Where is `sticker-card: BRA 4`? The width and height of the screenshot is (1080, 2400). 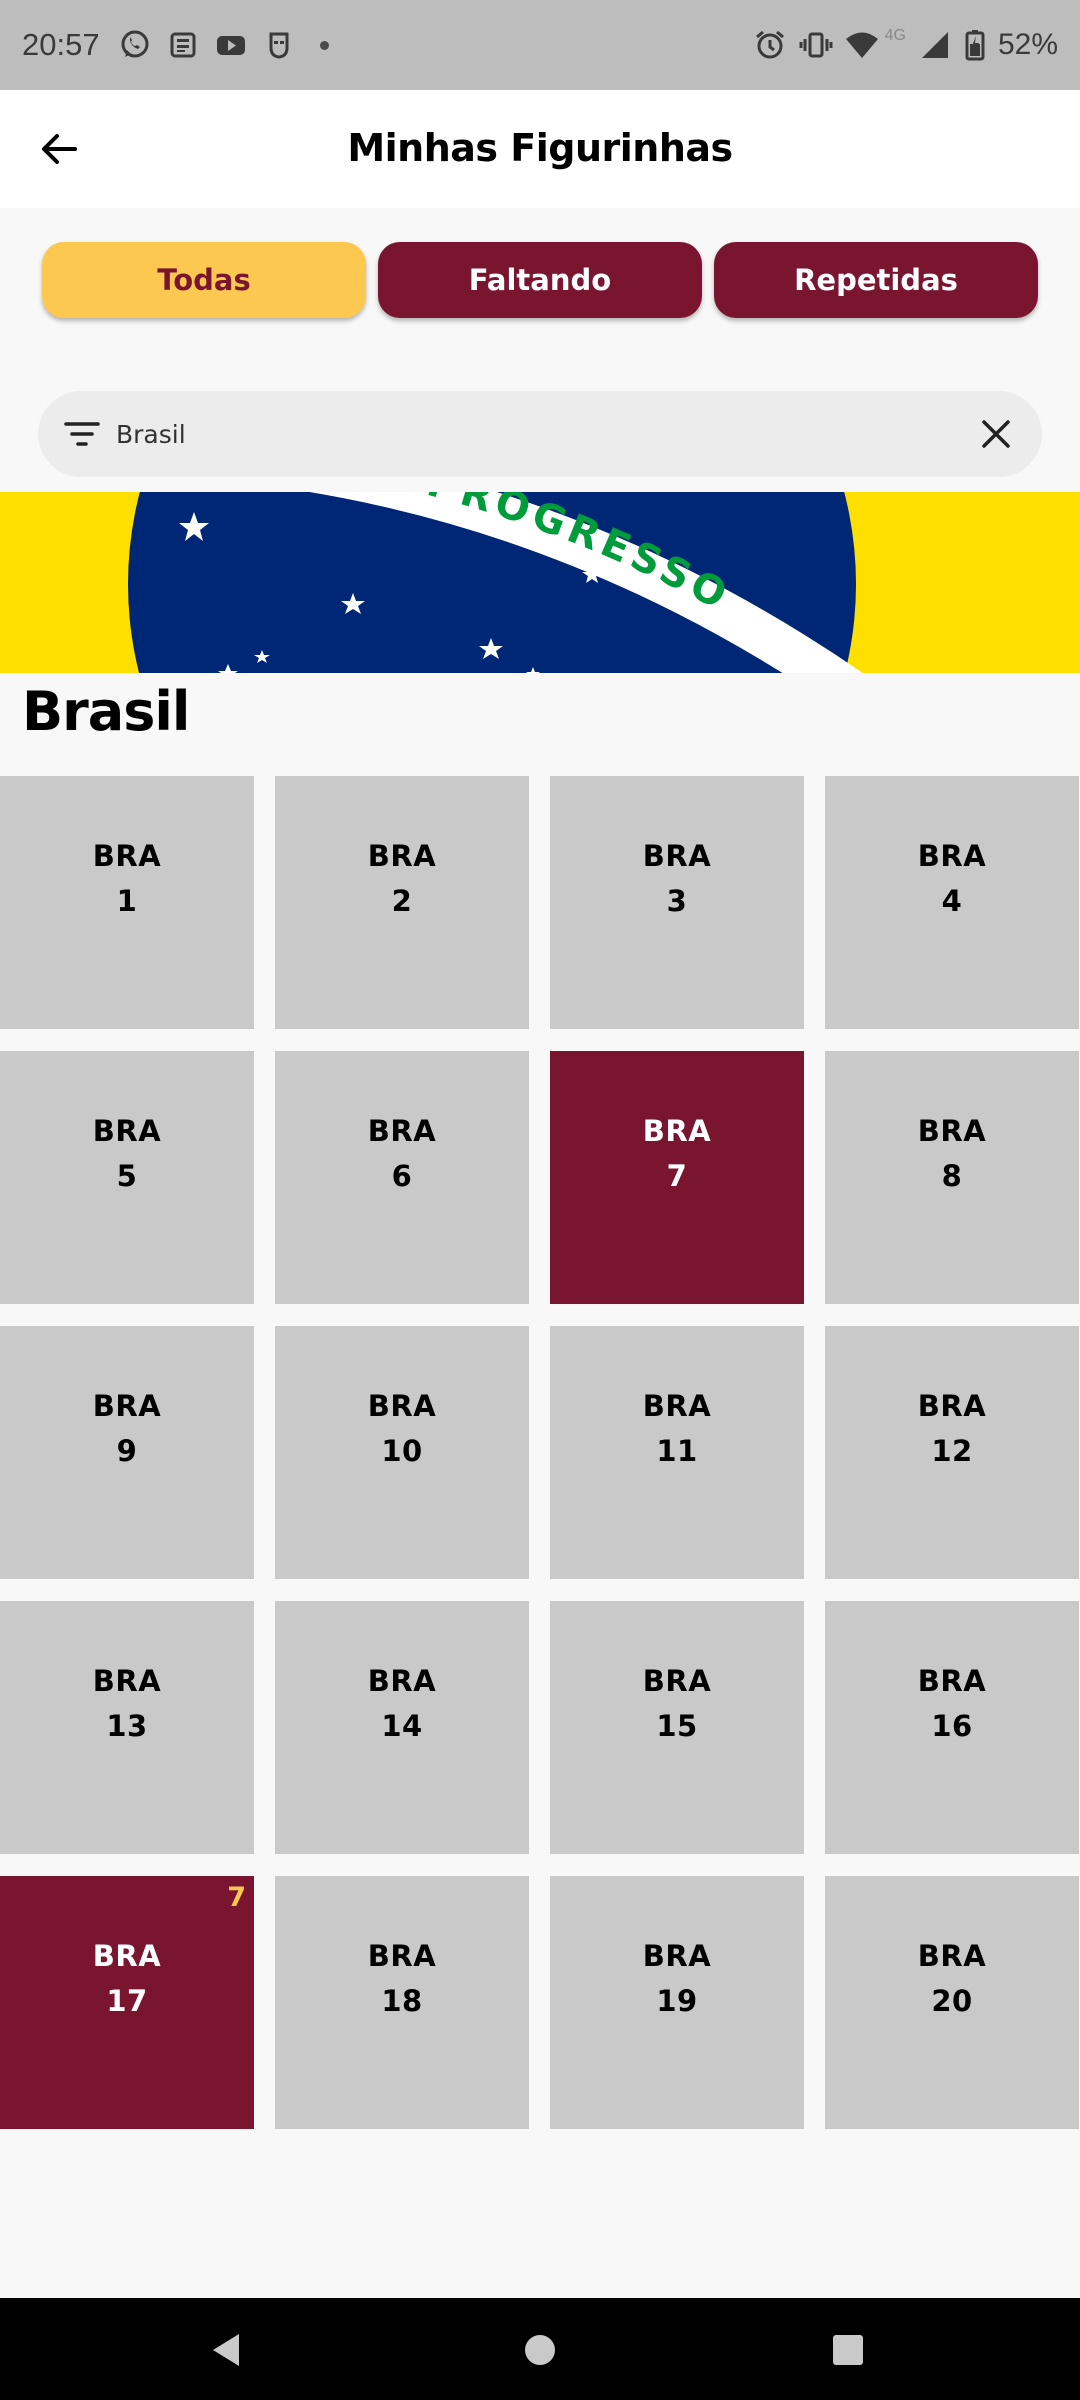
sticker-card: BRA 4 is located at coordinates (952, 902).